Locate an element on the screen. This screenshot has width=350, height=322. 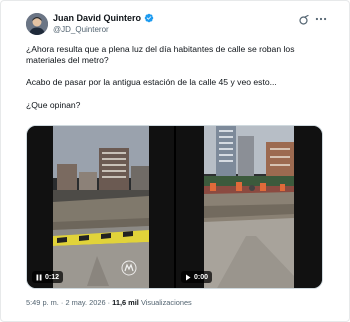
author-name-row: Juan David Quintero is located at coordinates (103, 18).